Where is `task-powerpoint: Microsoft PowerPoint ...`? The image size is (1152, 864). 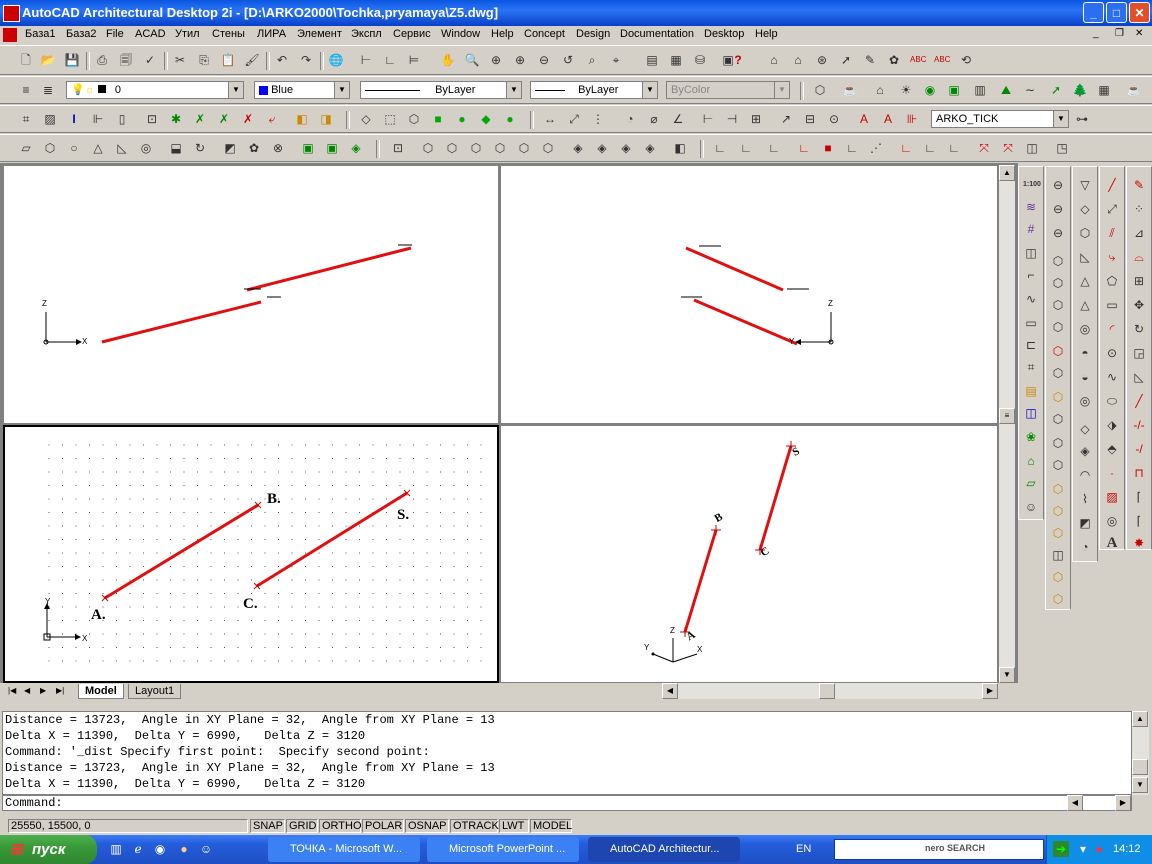
task-powerpoint: Microsoft PowerPoint ... is located at coordinates (503, 849).